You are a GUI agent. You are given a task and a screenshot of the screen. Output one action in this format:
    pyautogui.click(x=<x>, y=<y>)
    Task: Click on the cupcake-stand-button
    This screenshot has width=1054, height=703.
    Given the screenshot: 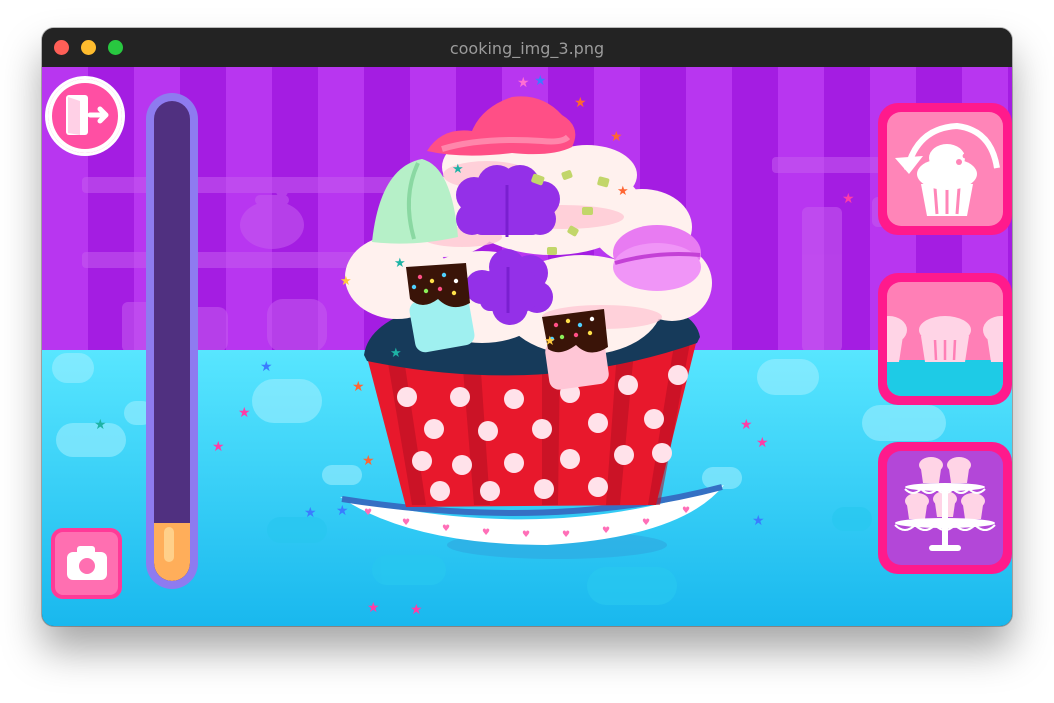 What is the action you would take?
    pyautogui.click(x=945, y=508)
    